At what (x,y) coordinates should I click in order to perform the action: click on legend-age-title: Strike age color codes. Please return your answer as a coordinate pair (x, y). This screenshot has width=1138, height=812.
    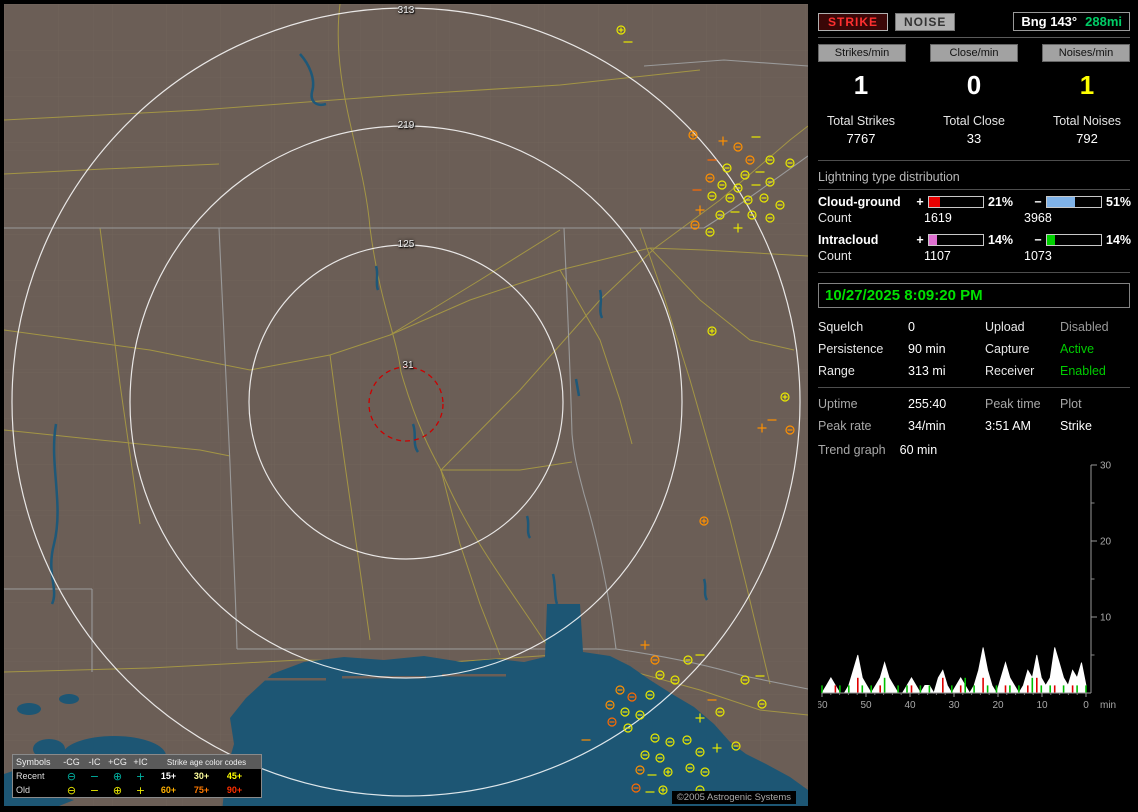
    Looking at the image, I should click on (206, 762).